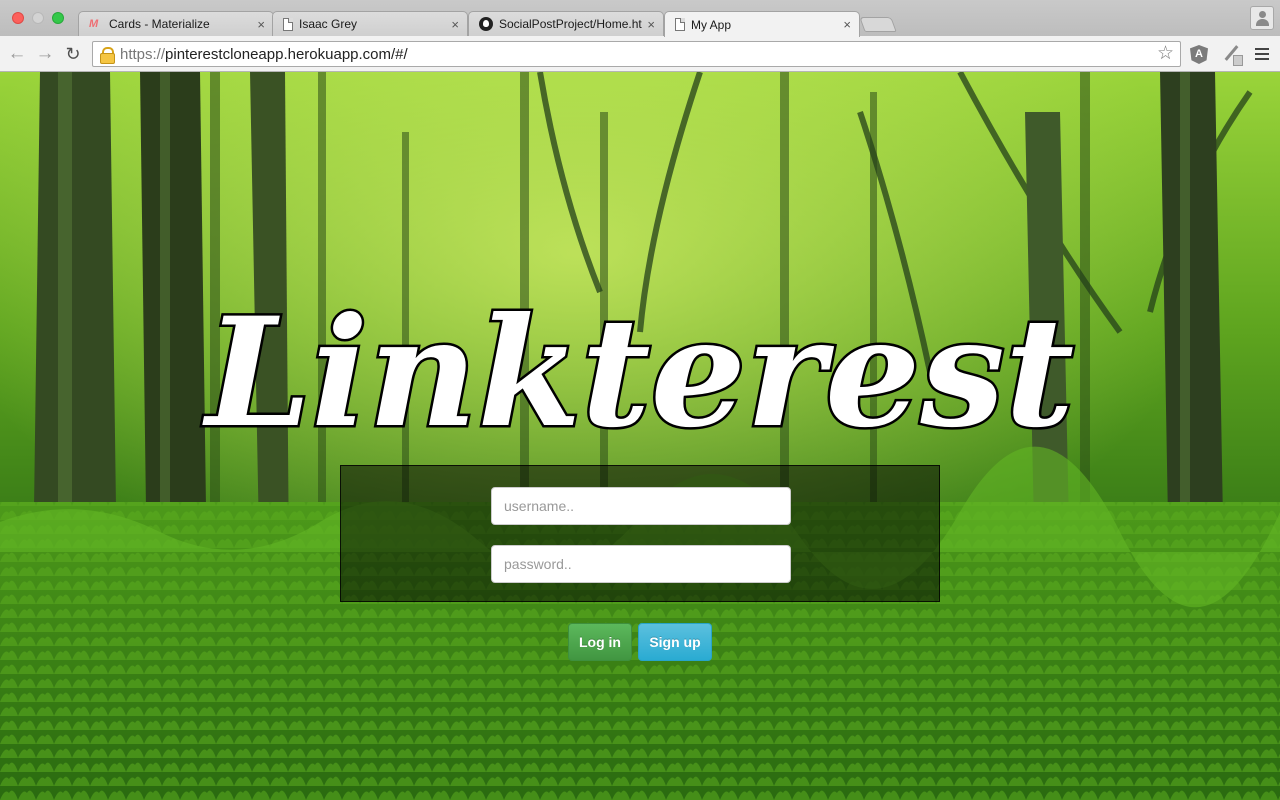  What do you see at coordinates (641, 564) in the screenshot?
I see `password-input` at bounding box center [641, 564].